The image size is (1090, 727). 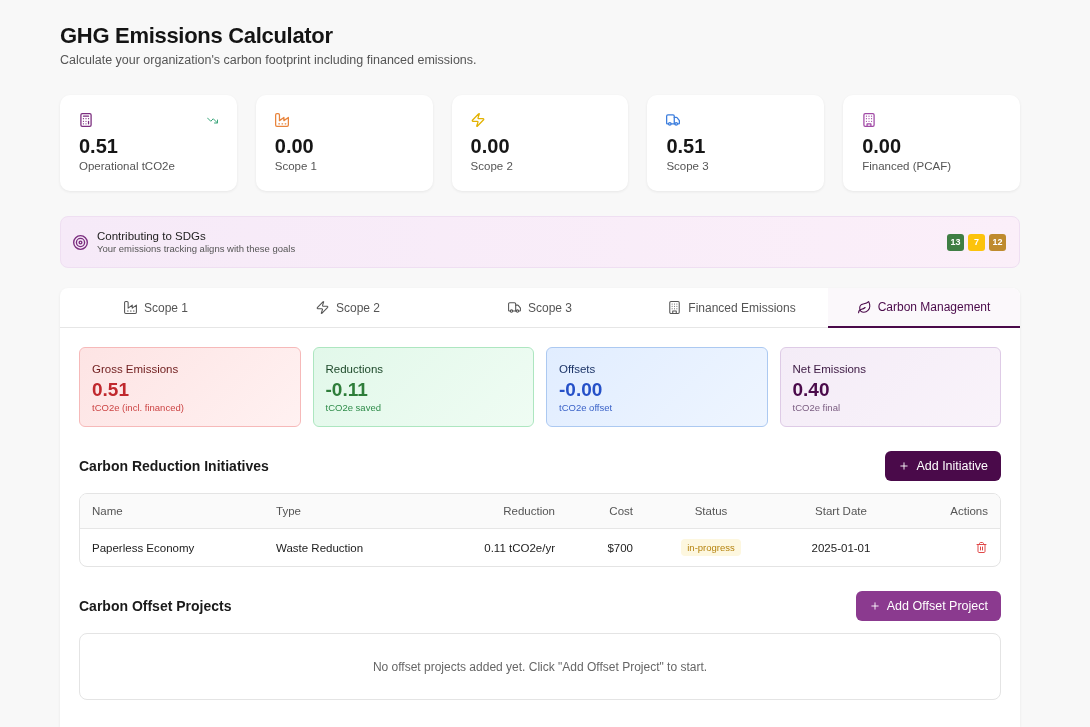 What do you see at coordinates (928, 606) in the screenshot?
I see `add-button: Add Offset Project` at bounding box center [928, 606].